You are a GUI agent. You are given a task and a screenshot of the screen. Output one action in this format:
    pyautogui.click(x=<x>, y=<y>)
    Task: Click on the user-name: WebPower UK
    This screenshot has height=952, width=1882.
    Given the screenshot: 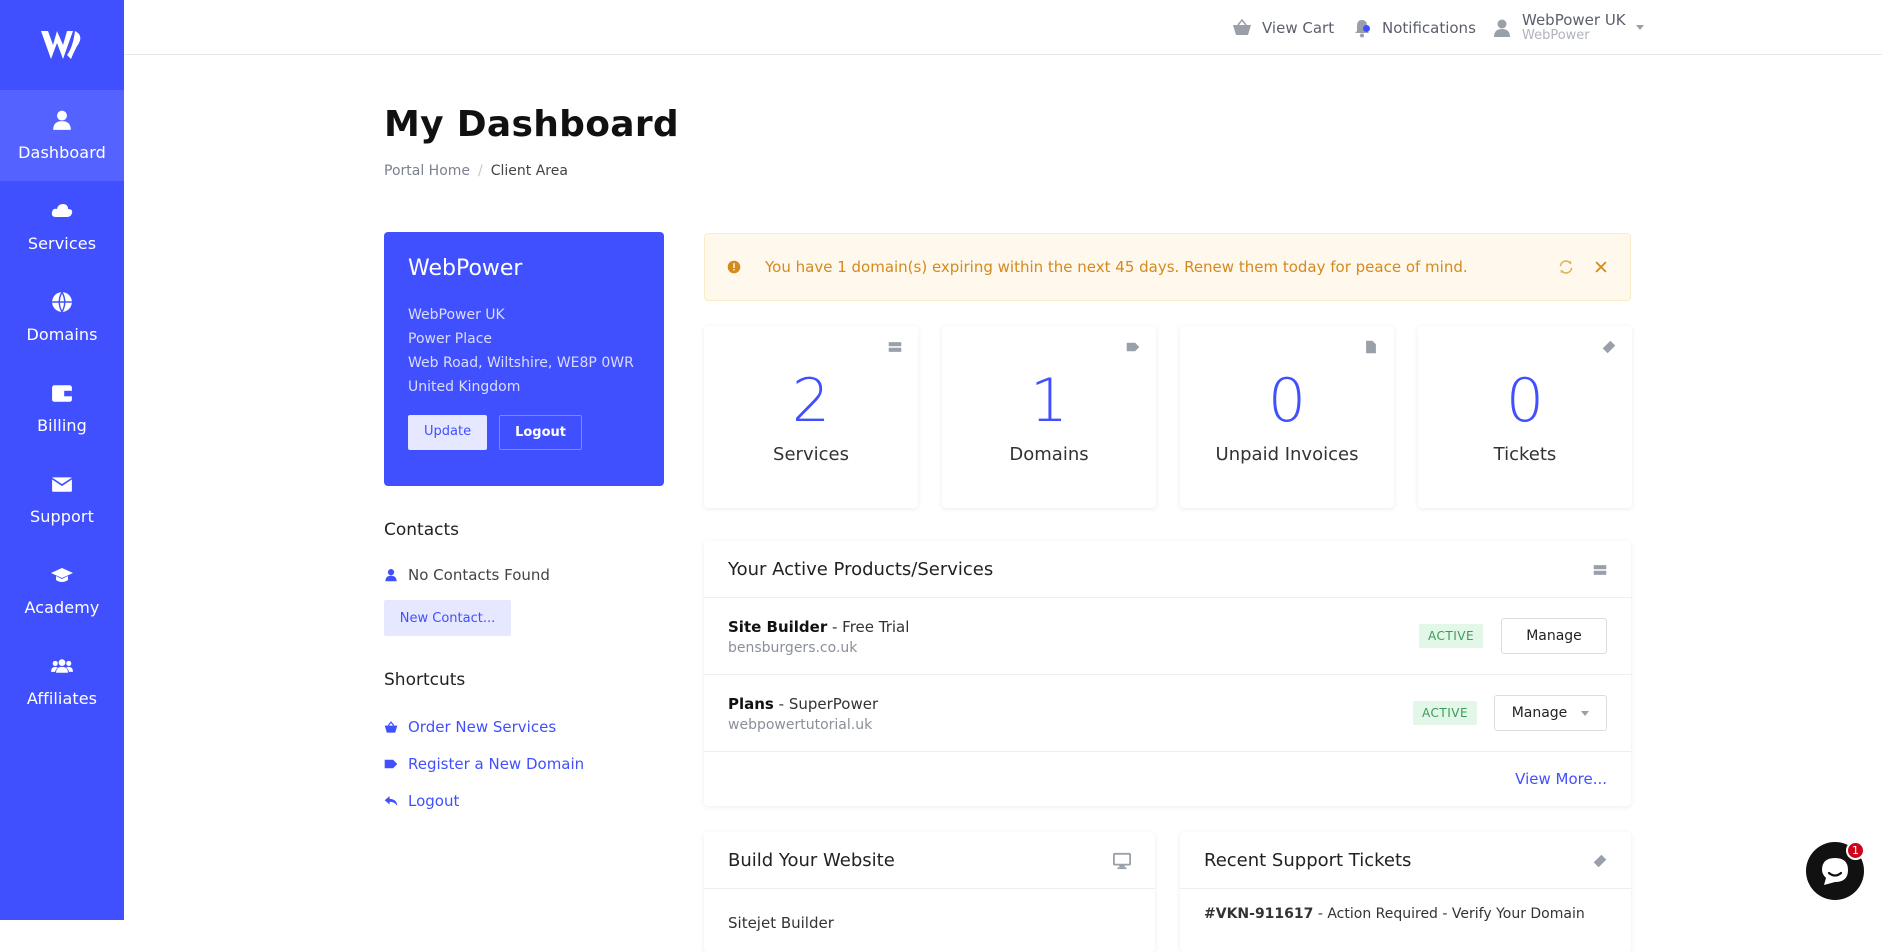 What is the action you would take?
    pyautogui.click(x=1574, y=19)
    